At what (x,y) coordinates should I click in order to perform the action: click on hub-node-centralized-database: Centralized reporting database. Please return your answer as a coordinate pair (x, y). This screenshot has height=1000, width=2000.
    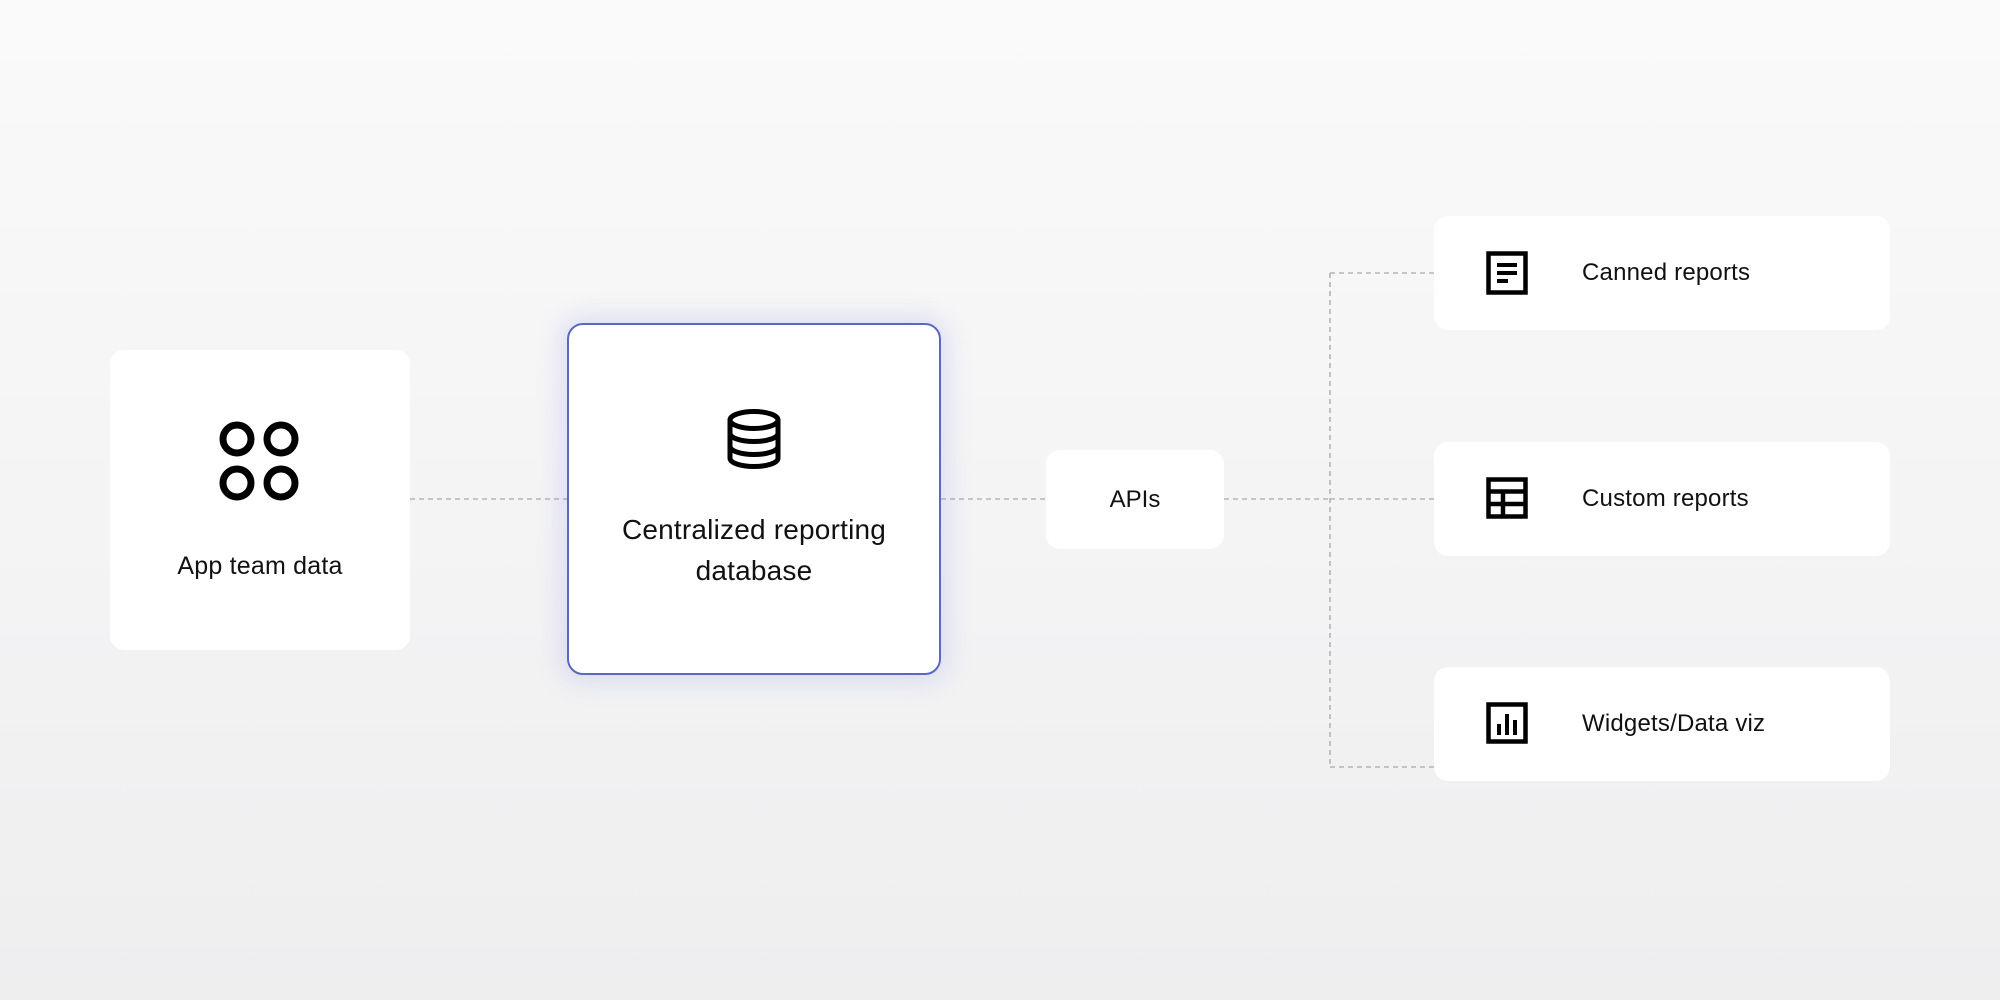
    Looking at the image, I should click on (754, 499).